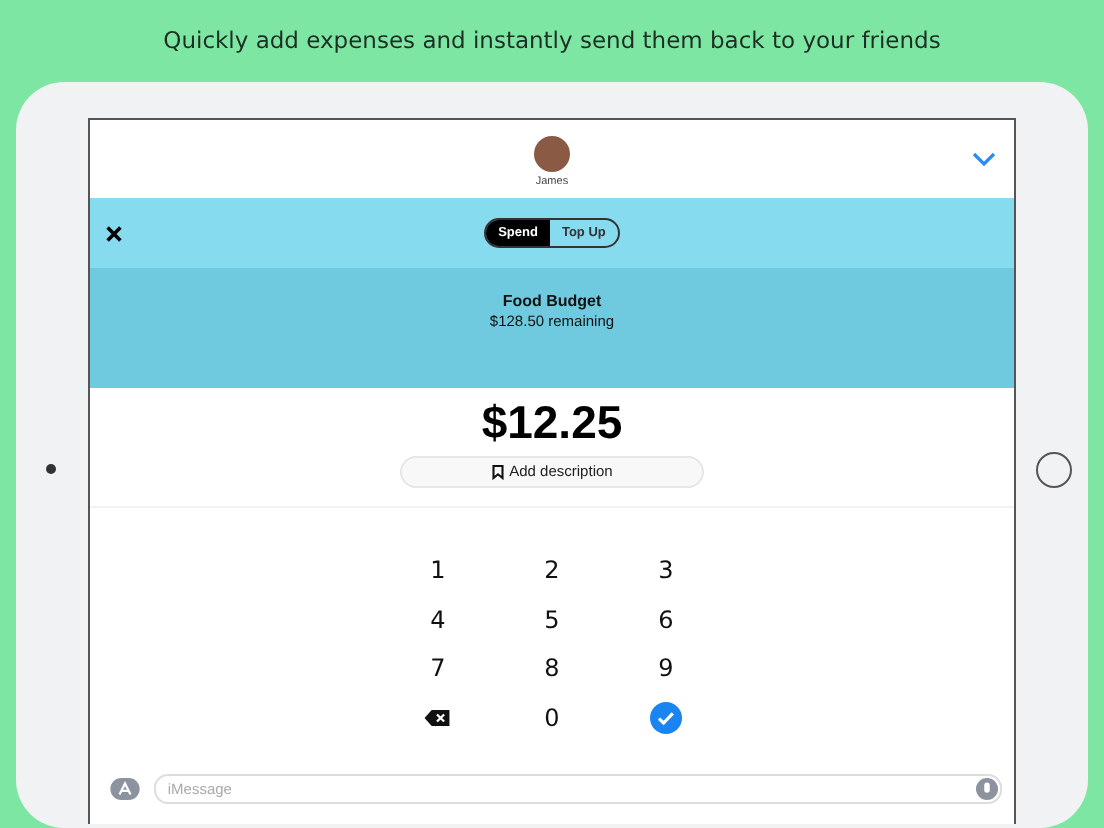 This screenshot has height=828, width=1104. What do you see at coordinates (437, 717) in the screenshot?
I see `backspace-icon` at bounding box center [437, 717].